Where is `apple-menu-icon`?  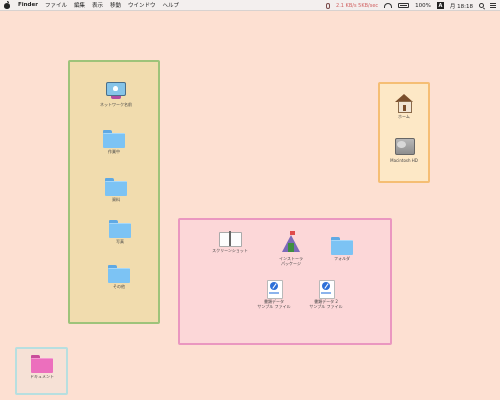 apple-menu-icon is located at coordinates (7, 5).